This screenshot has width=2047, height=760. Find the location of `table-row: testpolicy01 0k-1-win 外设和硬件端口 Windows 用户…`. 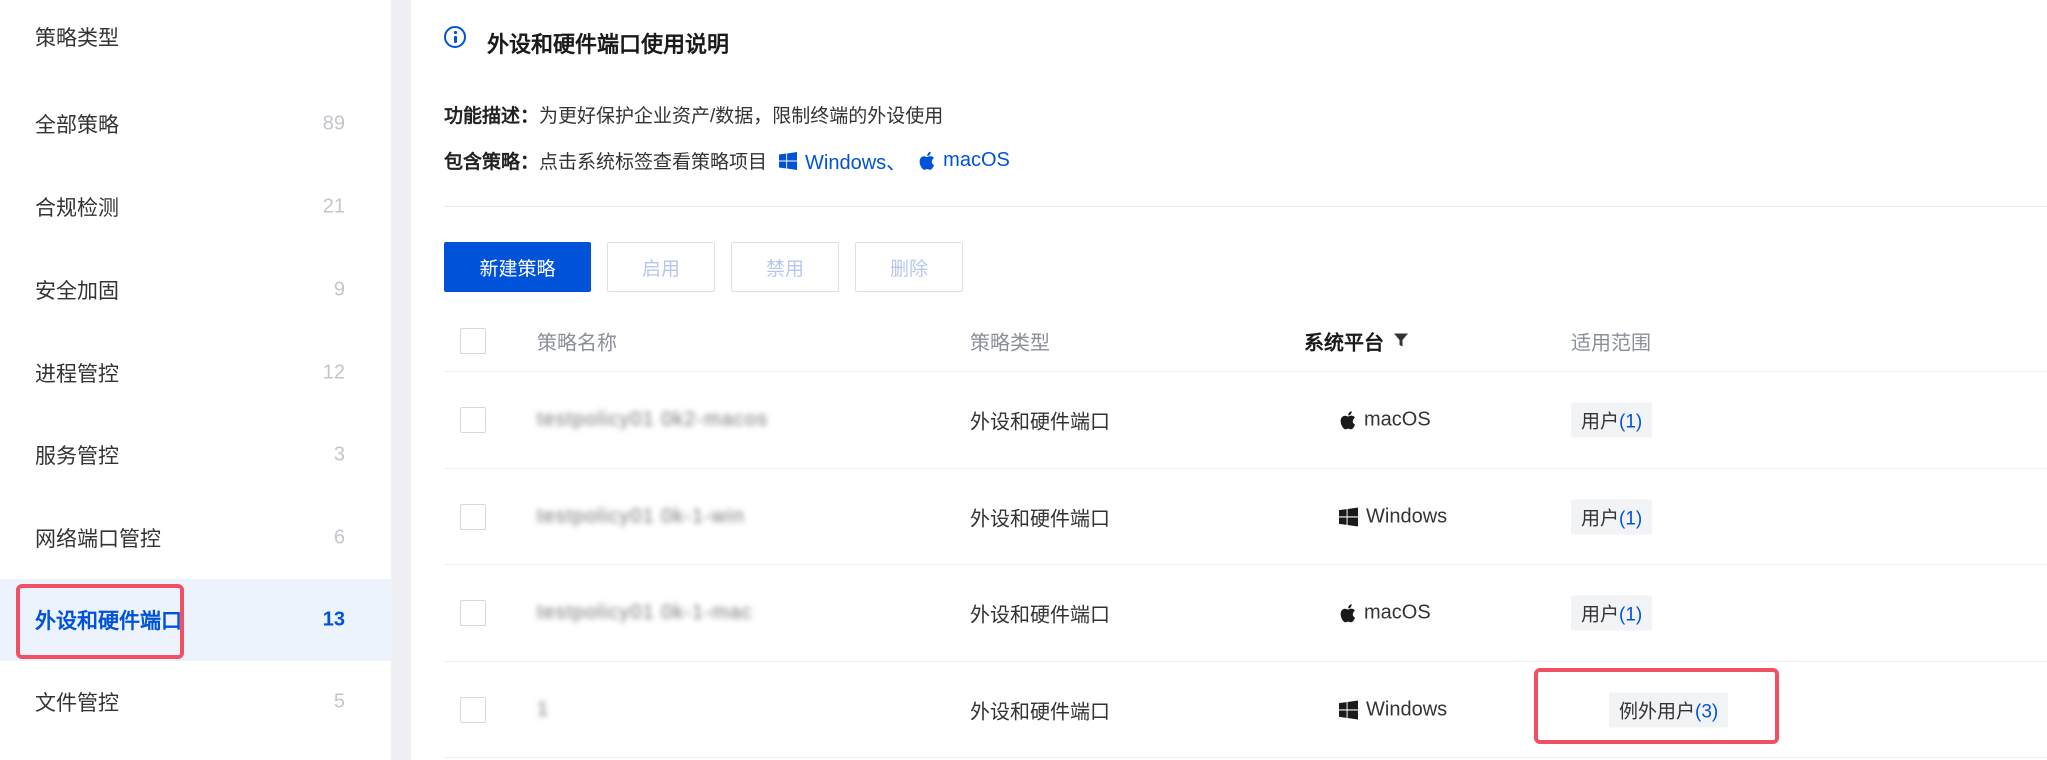

table-row: testpolicy01 0k-1-win 外设和硬件端口 Windows 用户… is located at coordinates (1245, 517).